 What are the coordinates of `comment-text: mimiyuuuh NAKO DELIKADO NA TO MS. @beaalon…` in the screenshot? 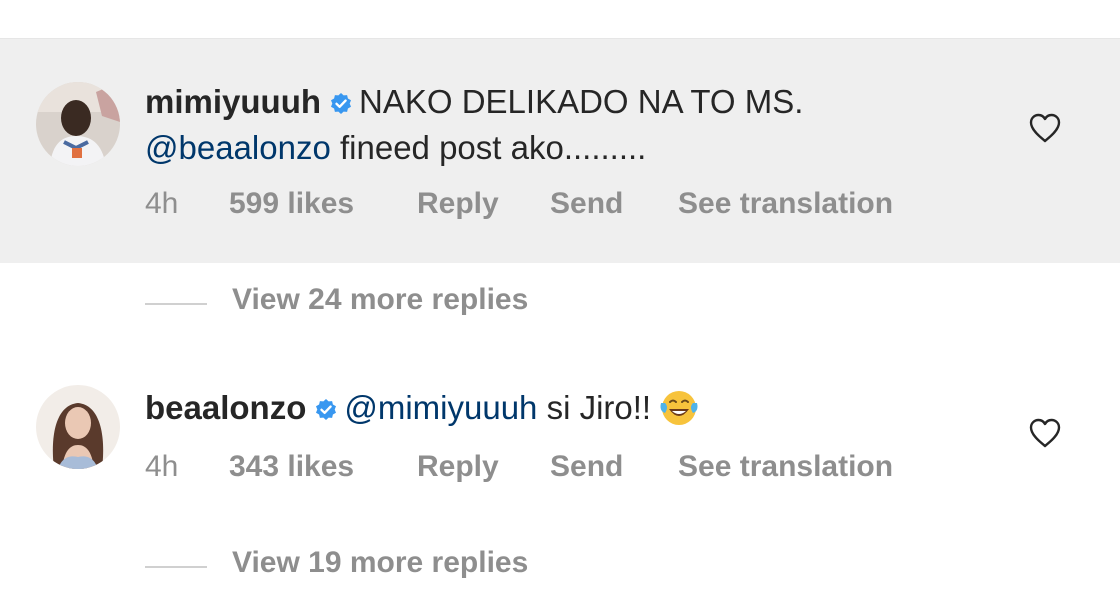 It's located at (555, 124).